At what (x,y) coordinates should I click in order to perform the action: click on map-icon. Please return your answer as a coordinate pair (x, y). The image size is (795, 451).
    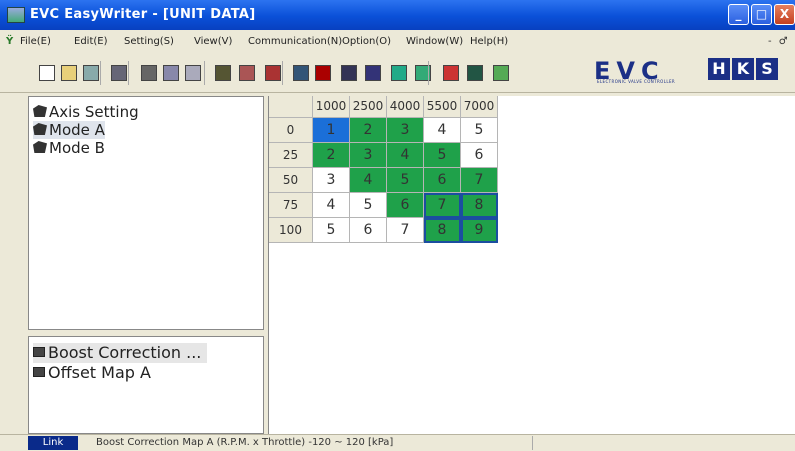
    Looking at the image, I should click on (39, 372).